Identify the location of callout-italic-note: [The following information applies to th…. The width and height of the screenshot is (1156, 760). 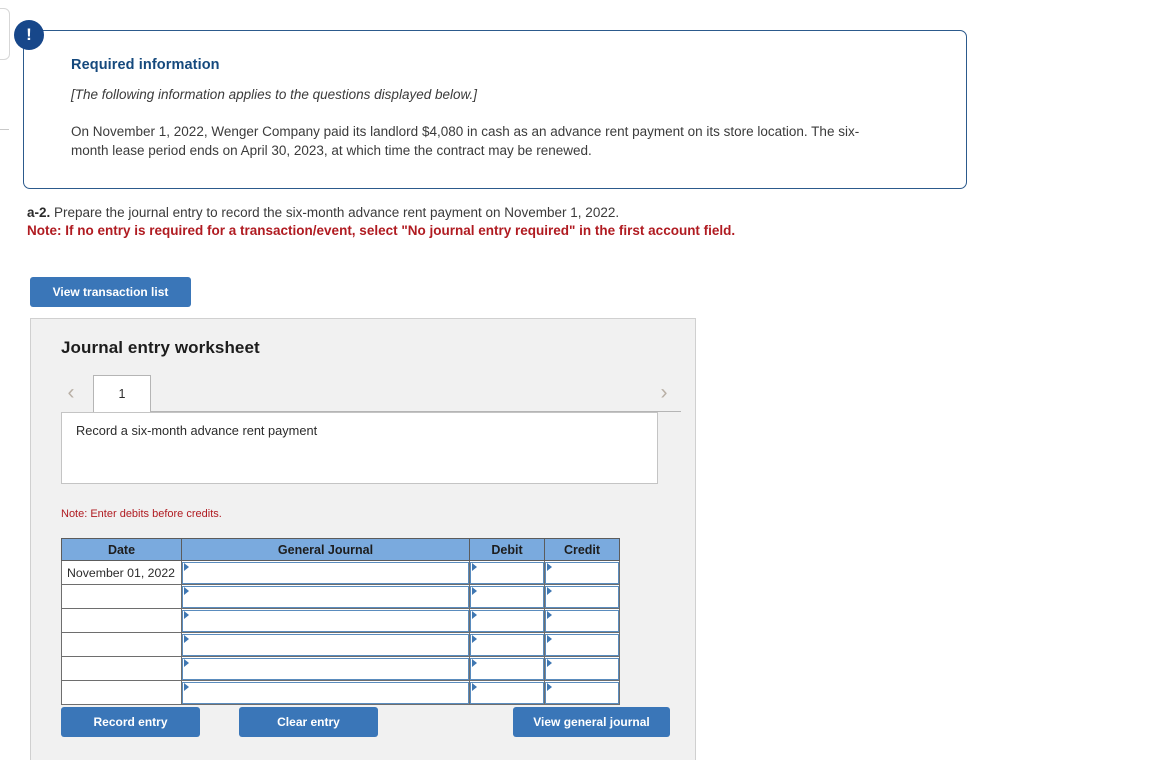
(274, 94).